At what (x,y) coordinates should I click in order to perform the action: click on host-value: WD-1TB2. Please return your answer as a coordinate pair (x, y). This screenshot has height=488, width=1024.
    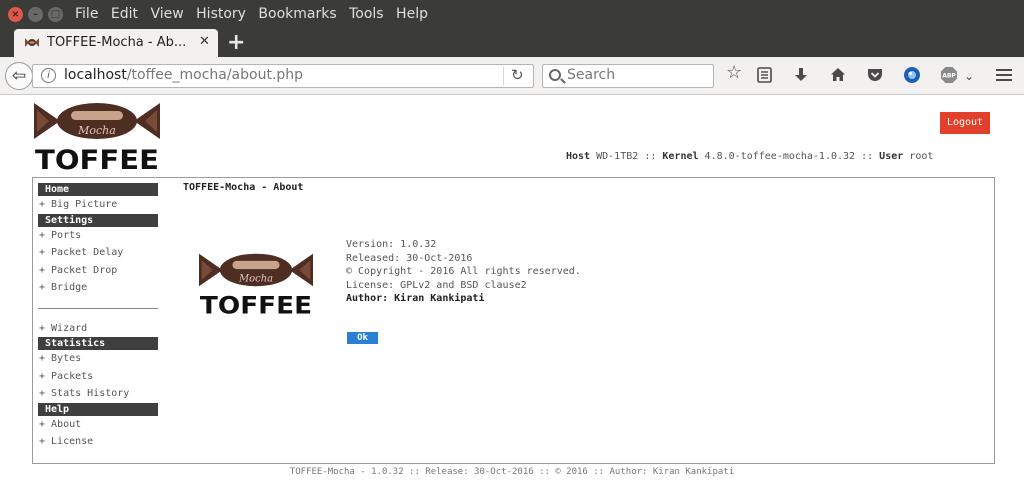
    Looking at the image, I should click on (617, 156).